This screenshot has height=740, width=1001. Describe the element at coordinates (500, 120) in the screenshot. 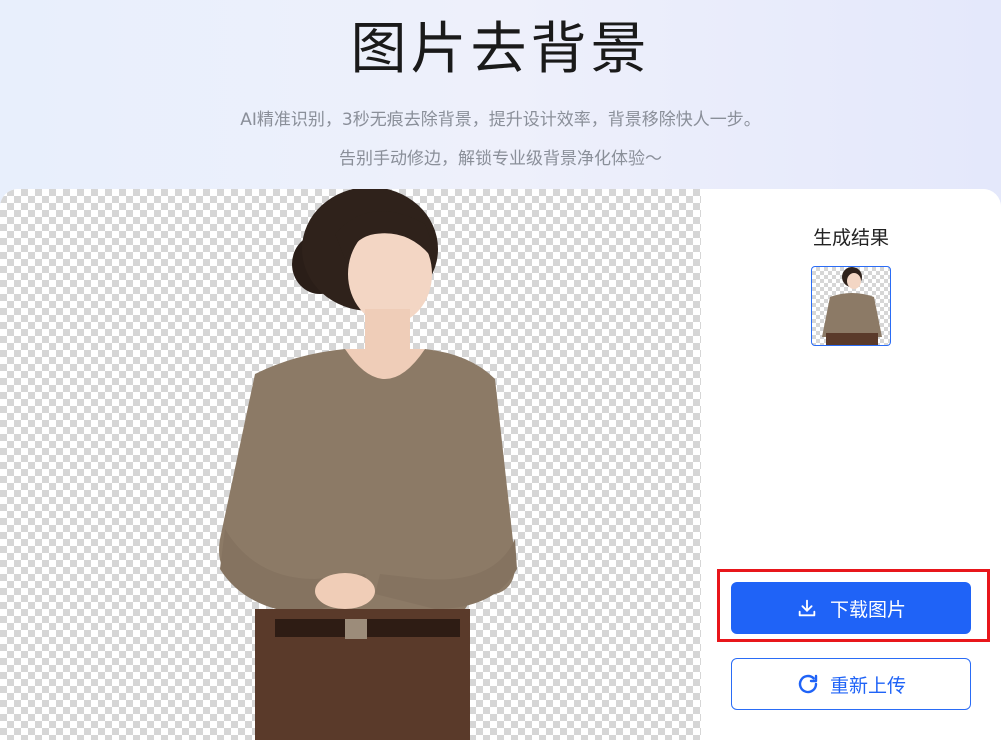

I see `subtitle-line-1: AI精准识别，3秒无痕去除背景，提升设计效率，背景移除快人一步。` at that location.